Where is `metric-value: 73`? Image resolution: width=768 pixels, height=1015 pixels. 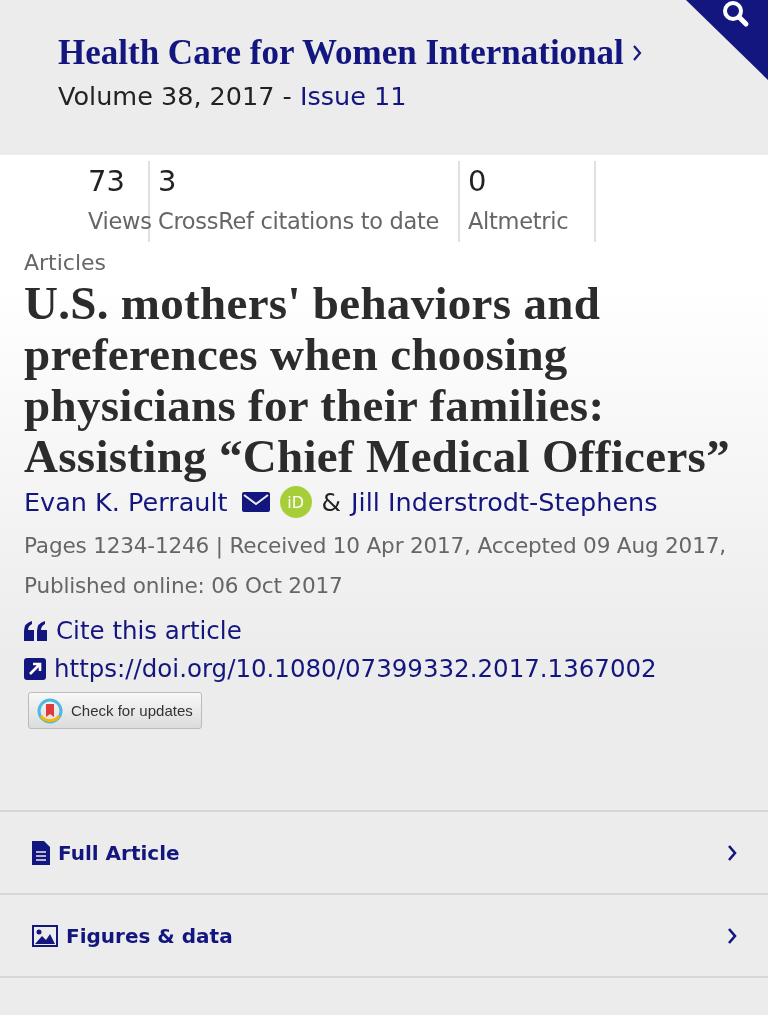 metric-value: 73 is located at coordinates (106, 181).